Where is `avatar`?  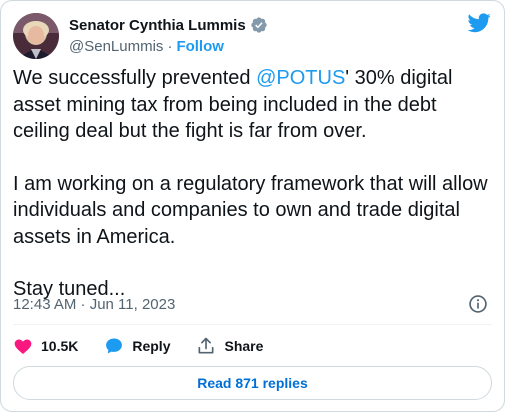 avatar is located at coordinates (36, 36).